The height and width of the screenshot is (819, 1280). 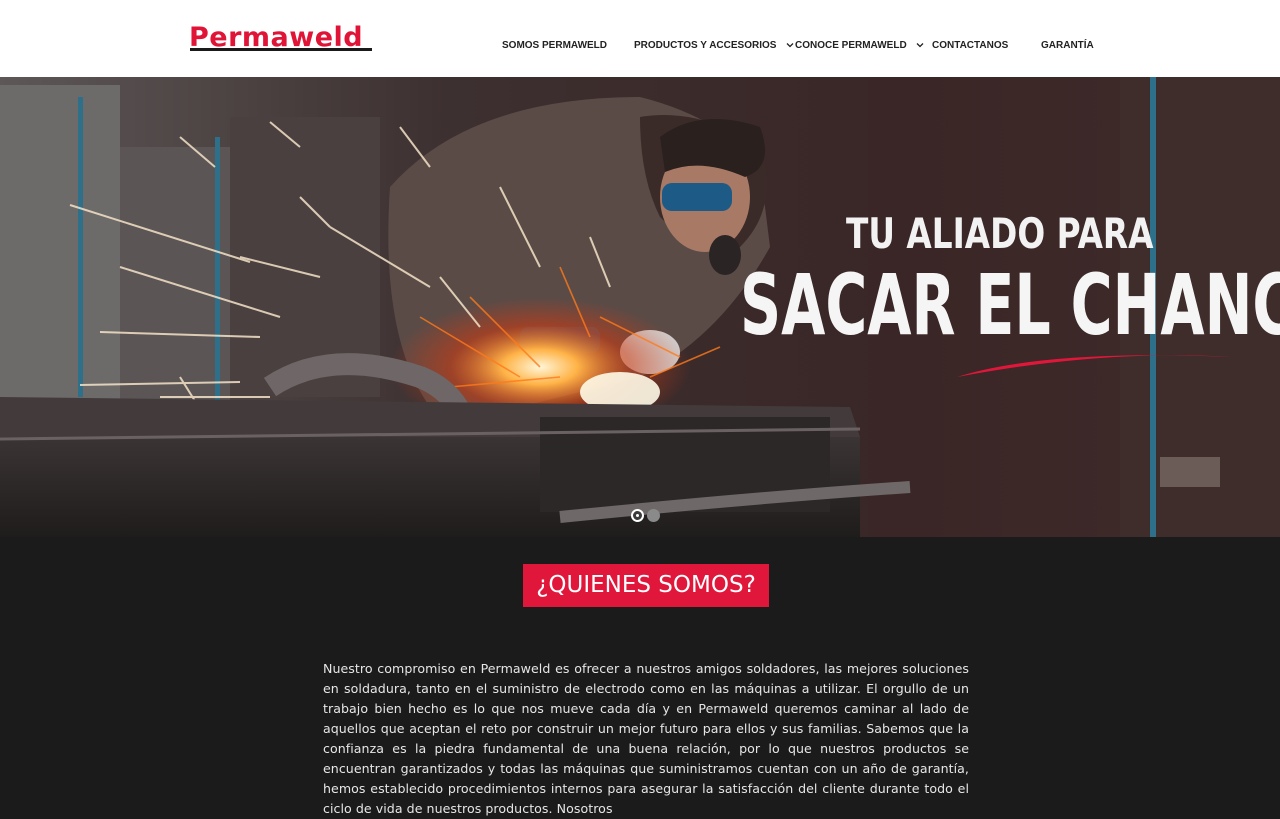 What do you see at coordinates (1010, 305) in the screenshot?
I see `hero-headline-large: SACAR EL CHANCE` at bounding box center [1010, 305].